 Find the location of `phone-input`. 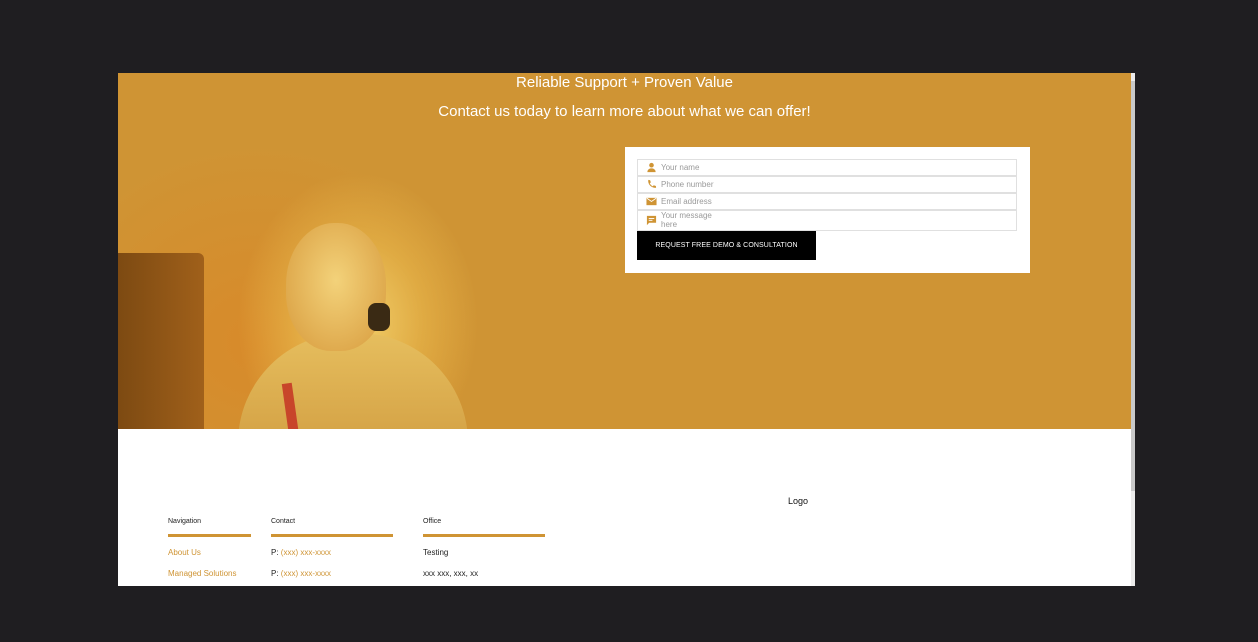

phone-input is located at coordinates (831, 184).